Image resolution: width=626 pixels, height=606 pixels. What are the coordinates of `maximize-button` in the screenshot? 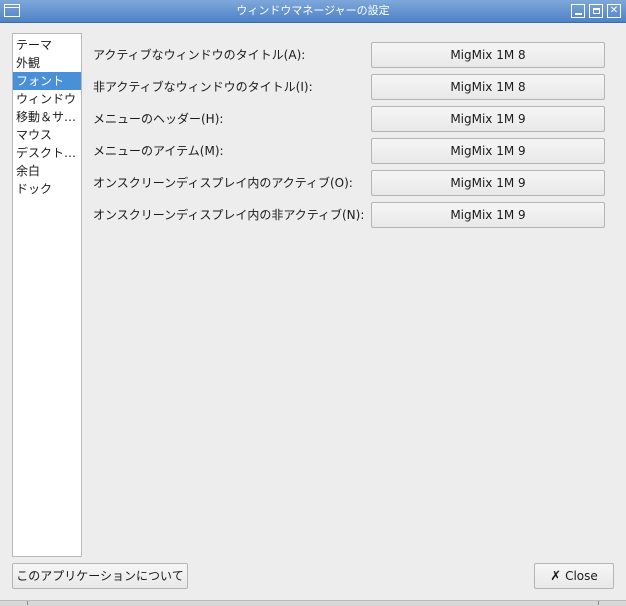 It's located at (596, 11).